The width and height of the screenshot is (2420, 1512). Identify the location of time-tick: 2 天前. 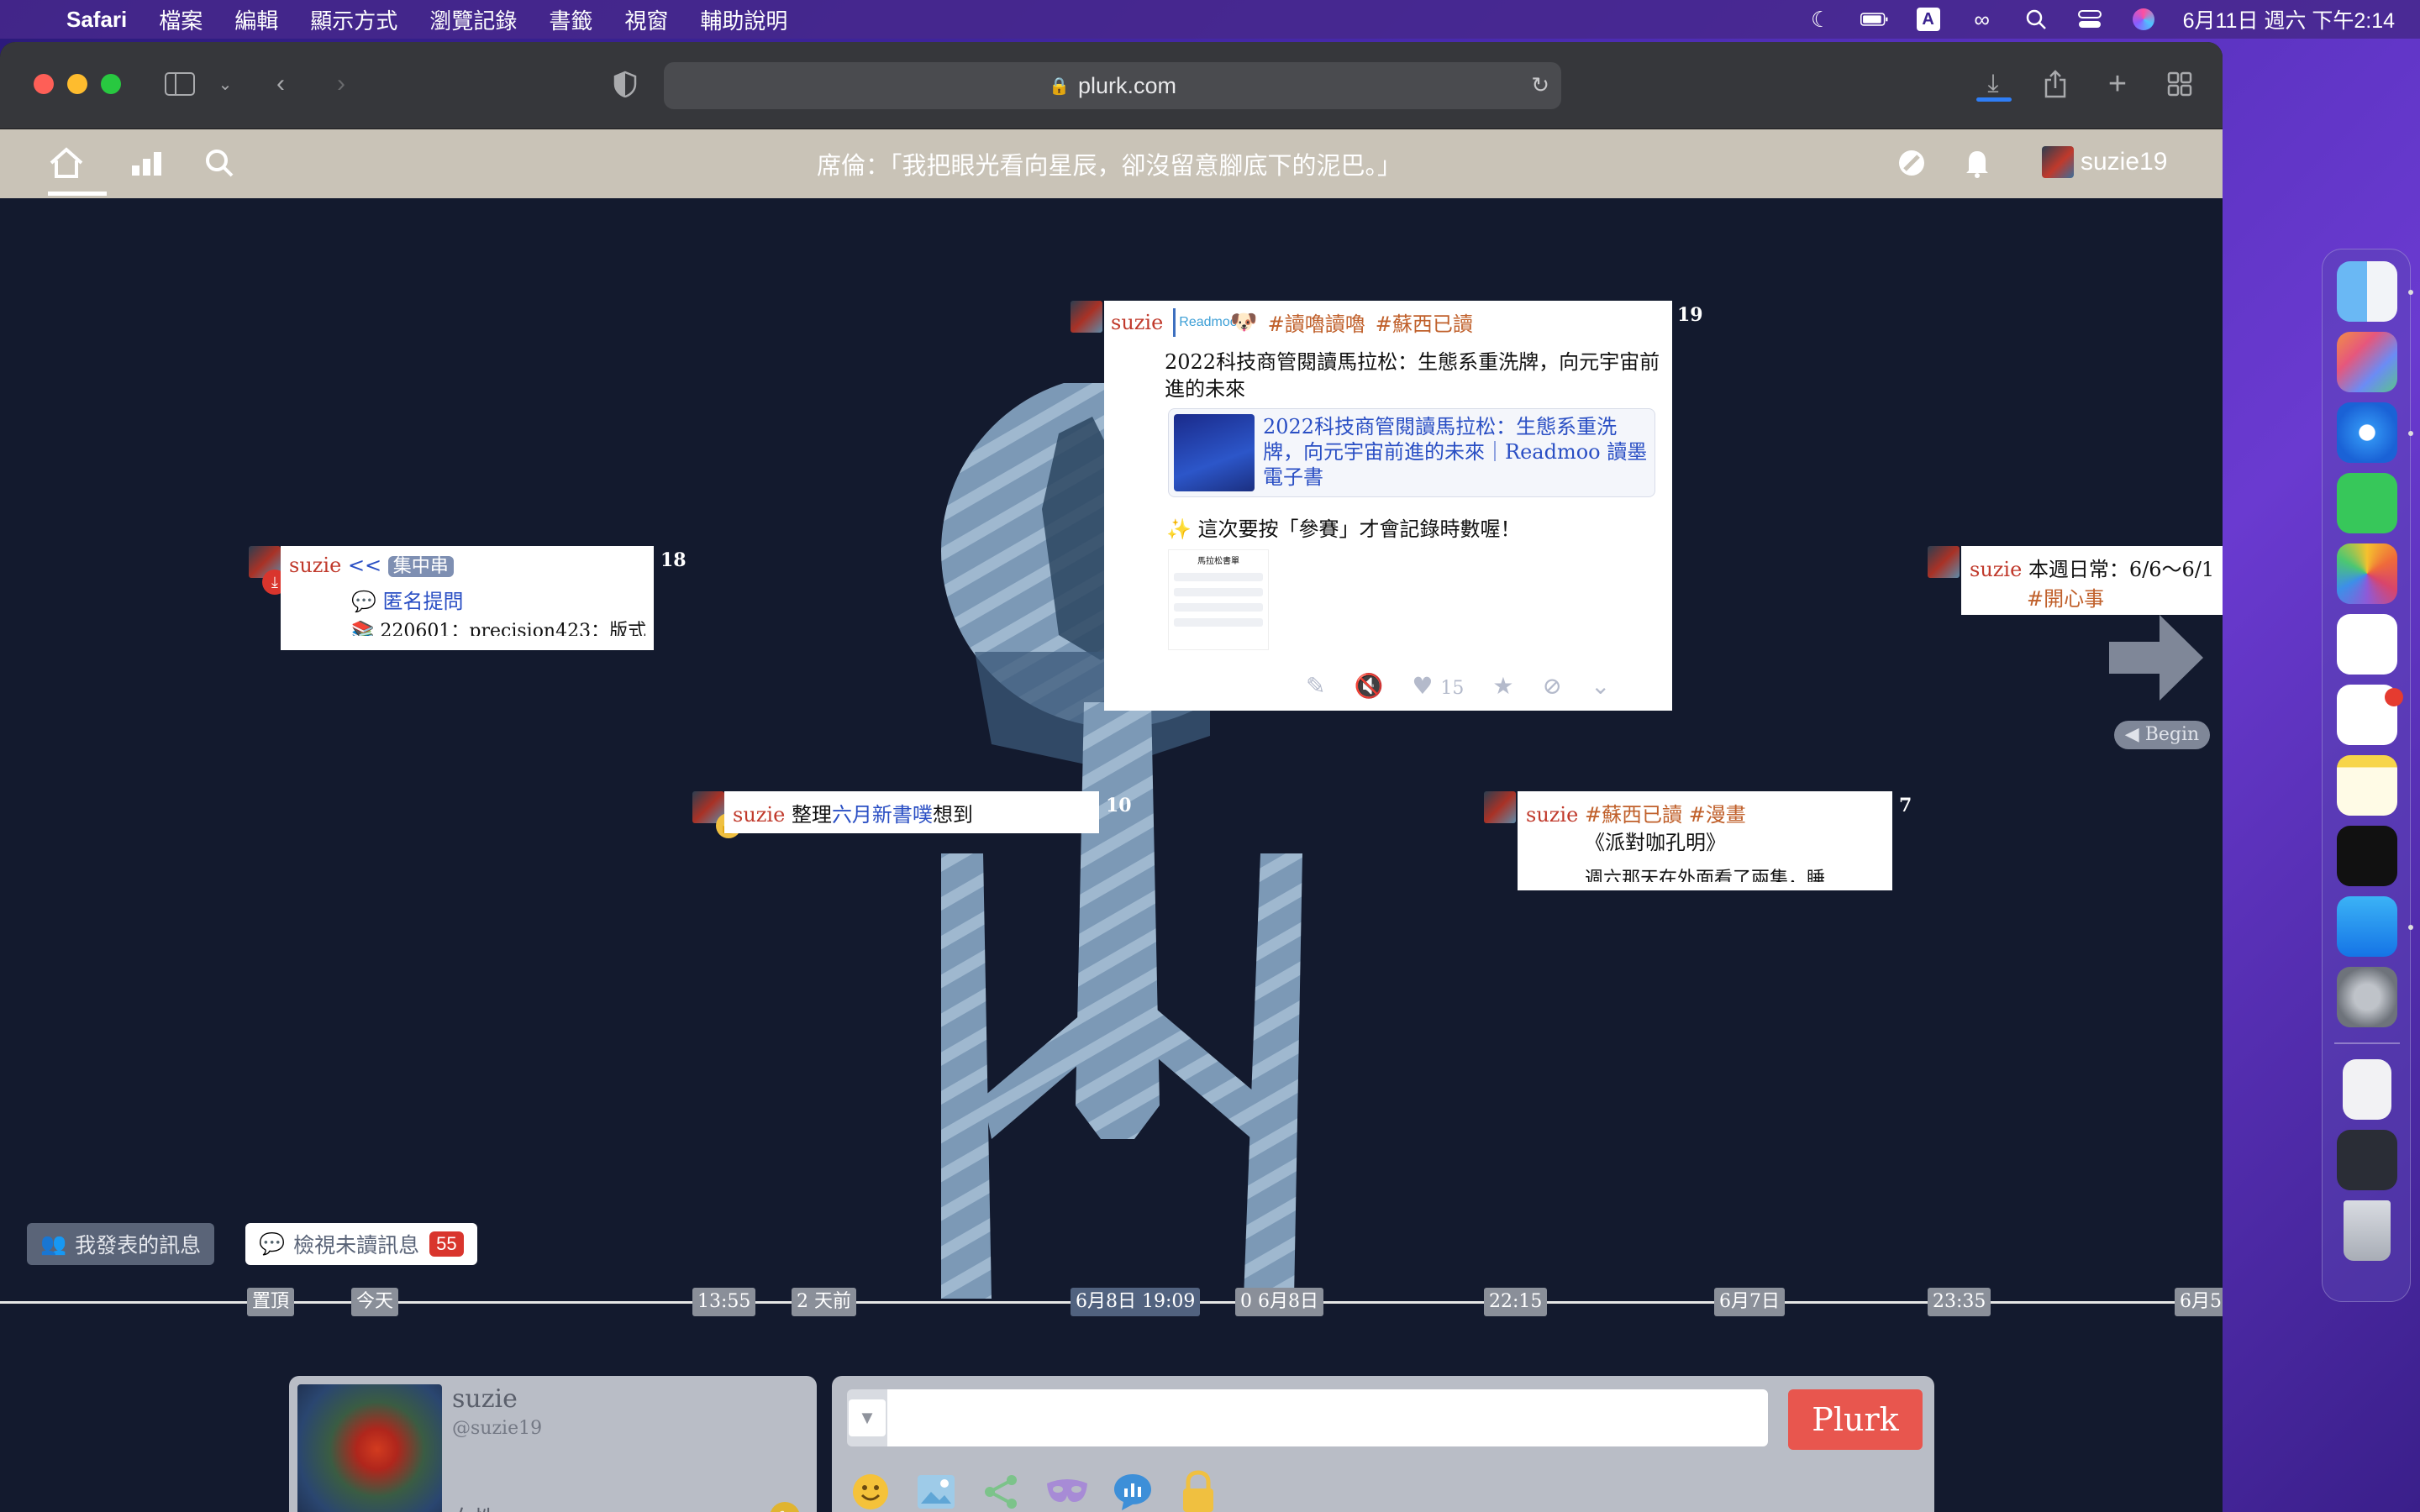
(824, 1302).